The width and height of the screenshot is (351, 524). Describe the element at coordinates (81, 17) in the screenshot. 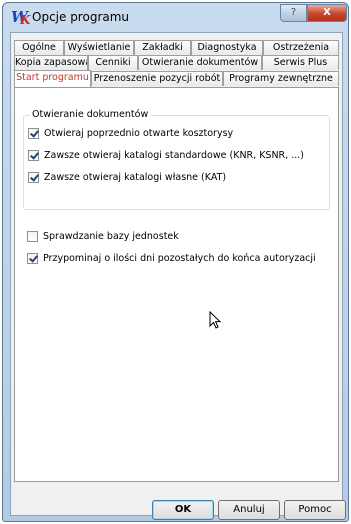

I see `window-title: Opcje programu` at that location.